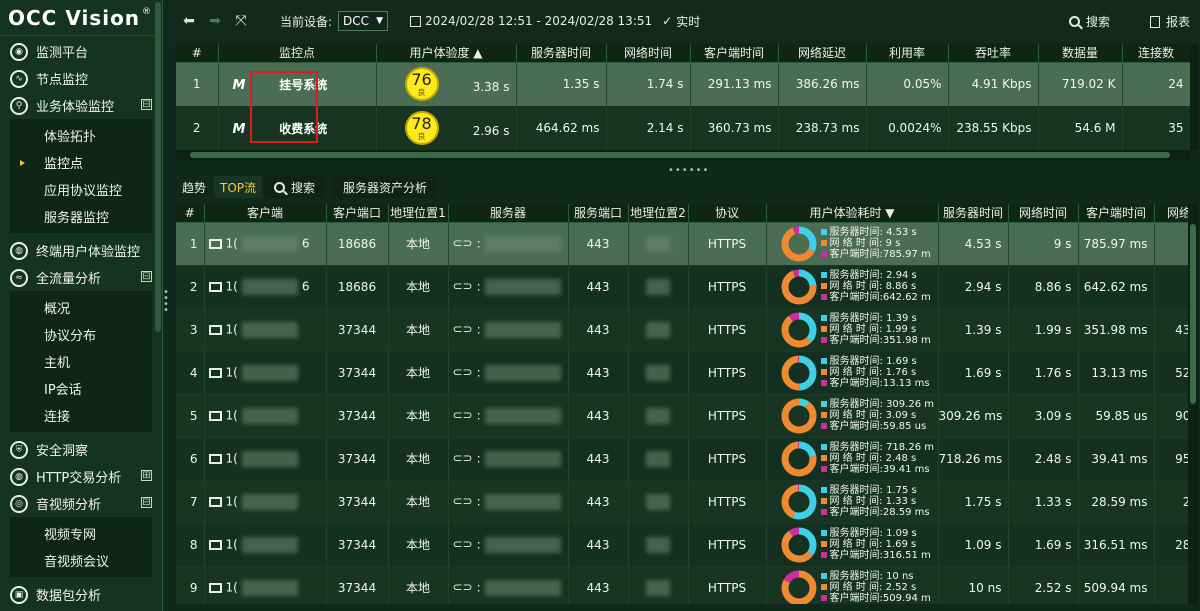 The width and height of the screenshot is (1200, 611). What do you see at coordinates (75, 107) in the screenshot?
I see `sidebar-item-label: 业务体验监控` at bounding box center [75, 107].